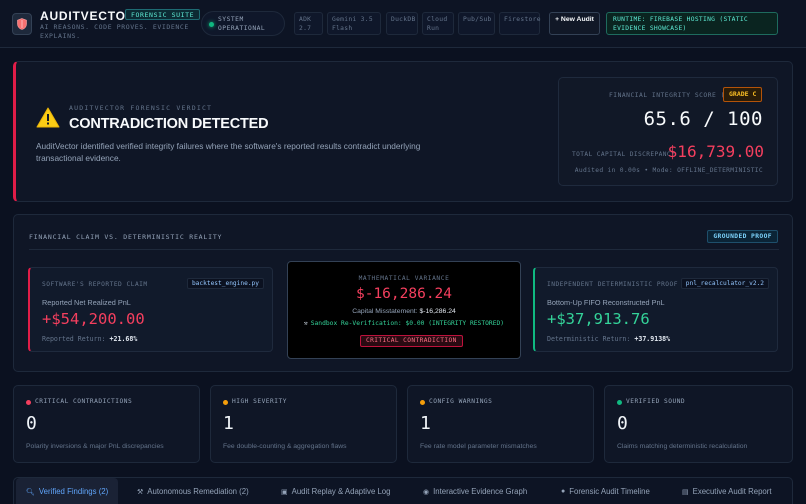  I want to click on system-status-pill: SYSTEM OPERATIONAL, so click(243, 23).